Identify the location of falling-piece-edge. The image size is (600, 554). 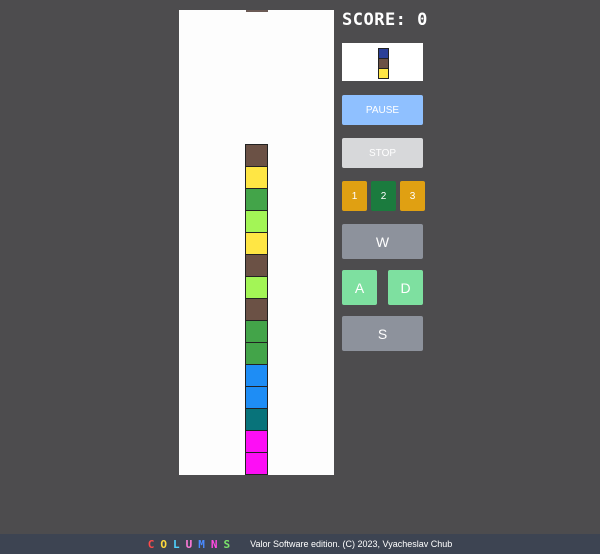
(257, 11).